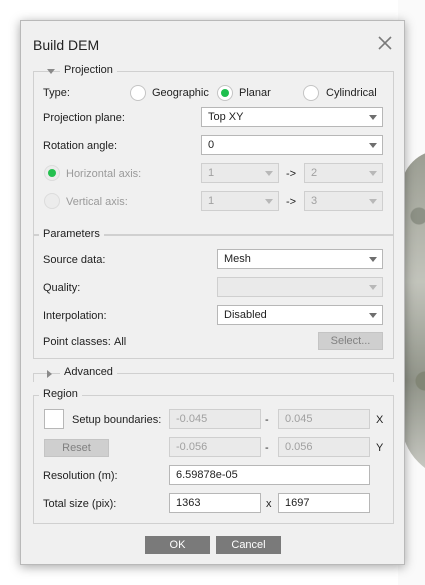  I want to click on total-width-value: 1363, so click(188, 503).